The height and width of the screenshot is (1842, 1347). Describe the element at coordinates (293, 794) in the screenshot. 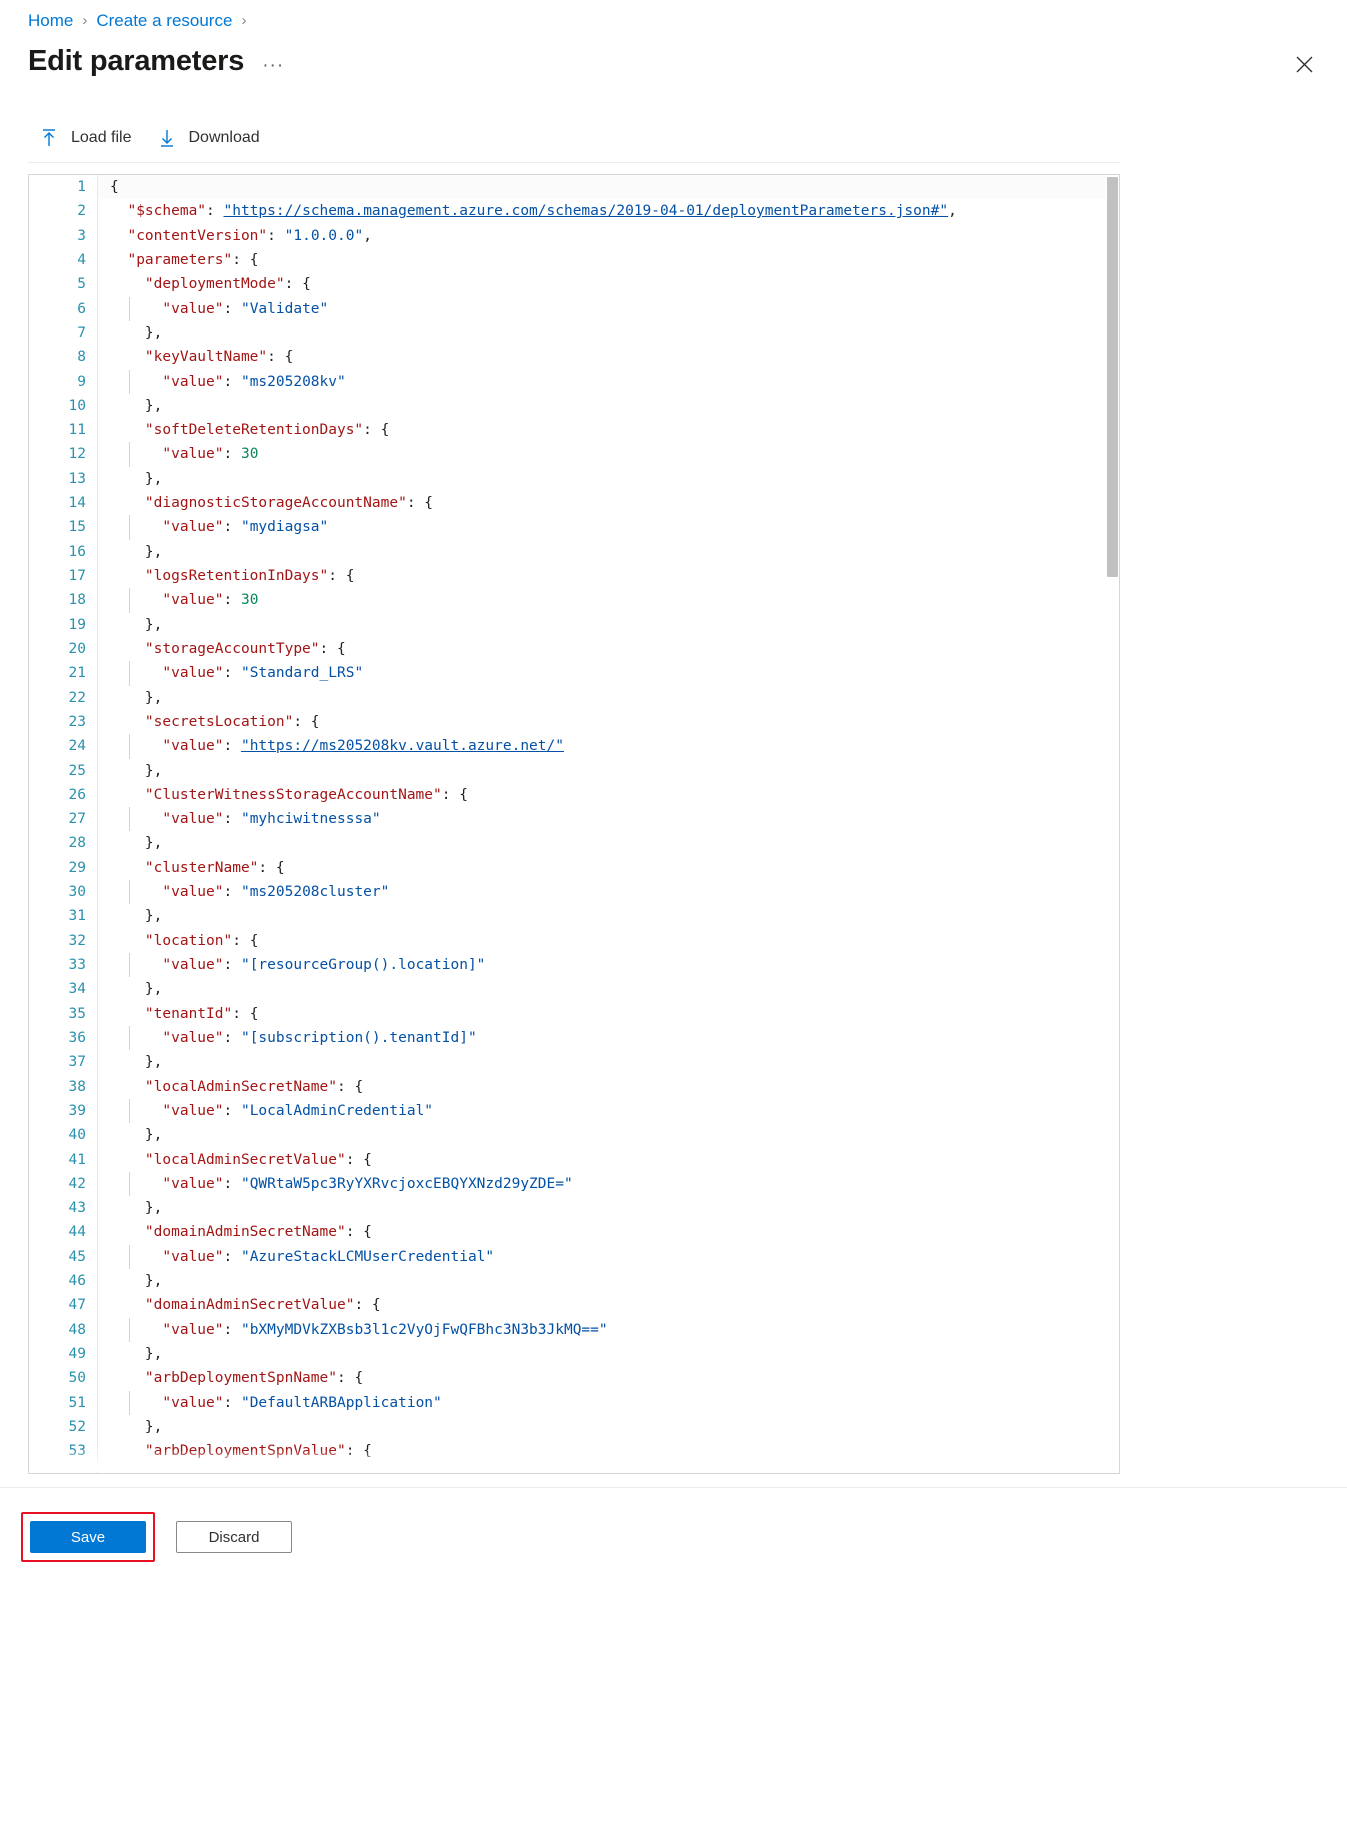

I see `json-key: "ClusterWitnessStorageAccountName"` at that location.